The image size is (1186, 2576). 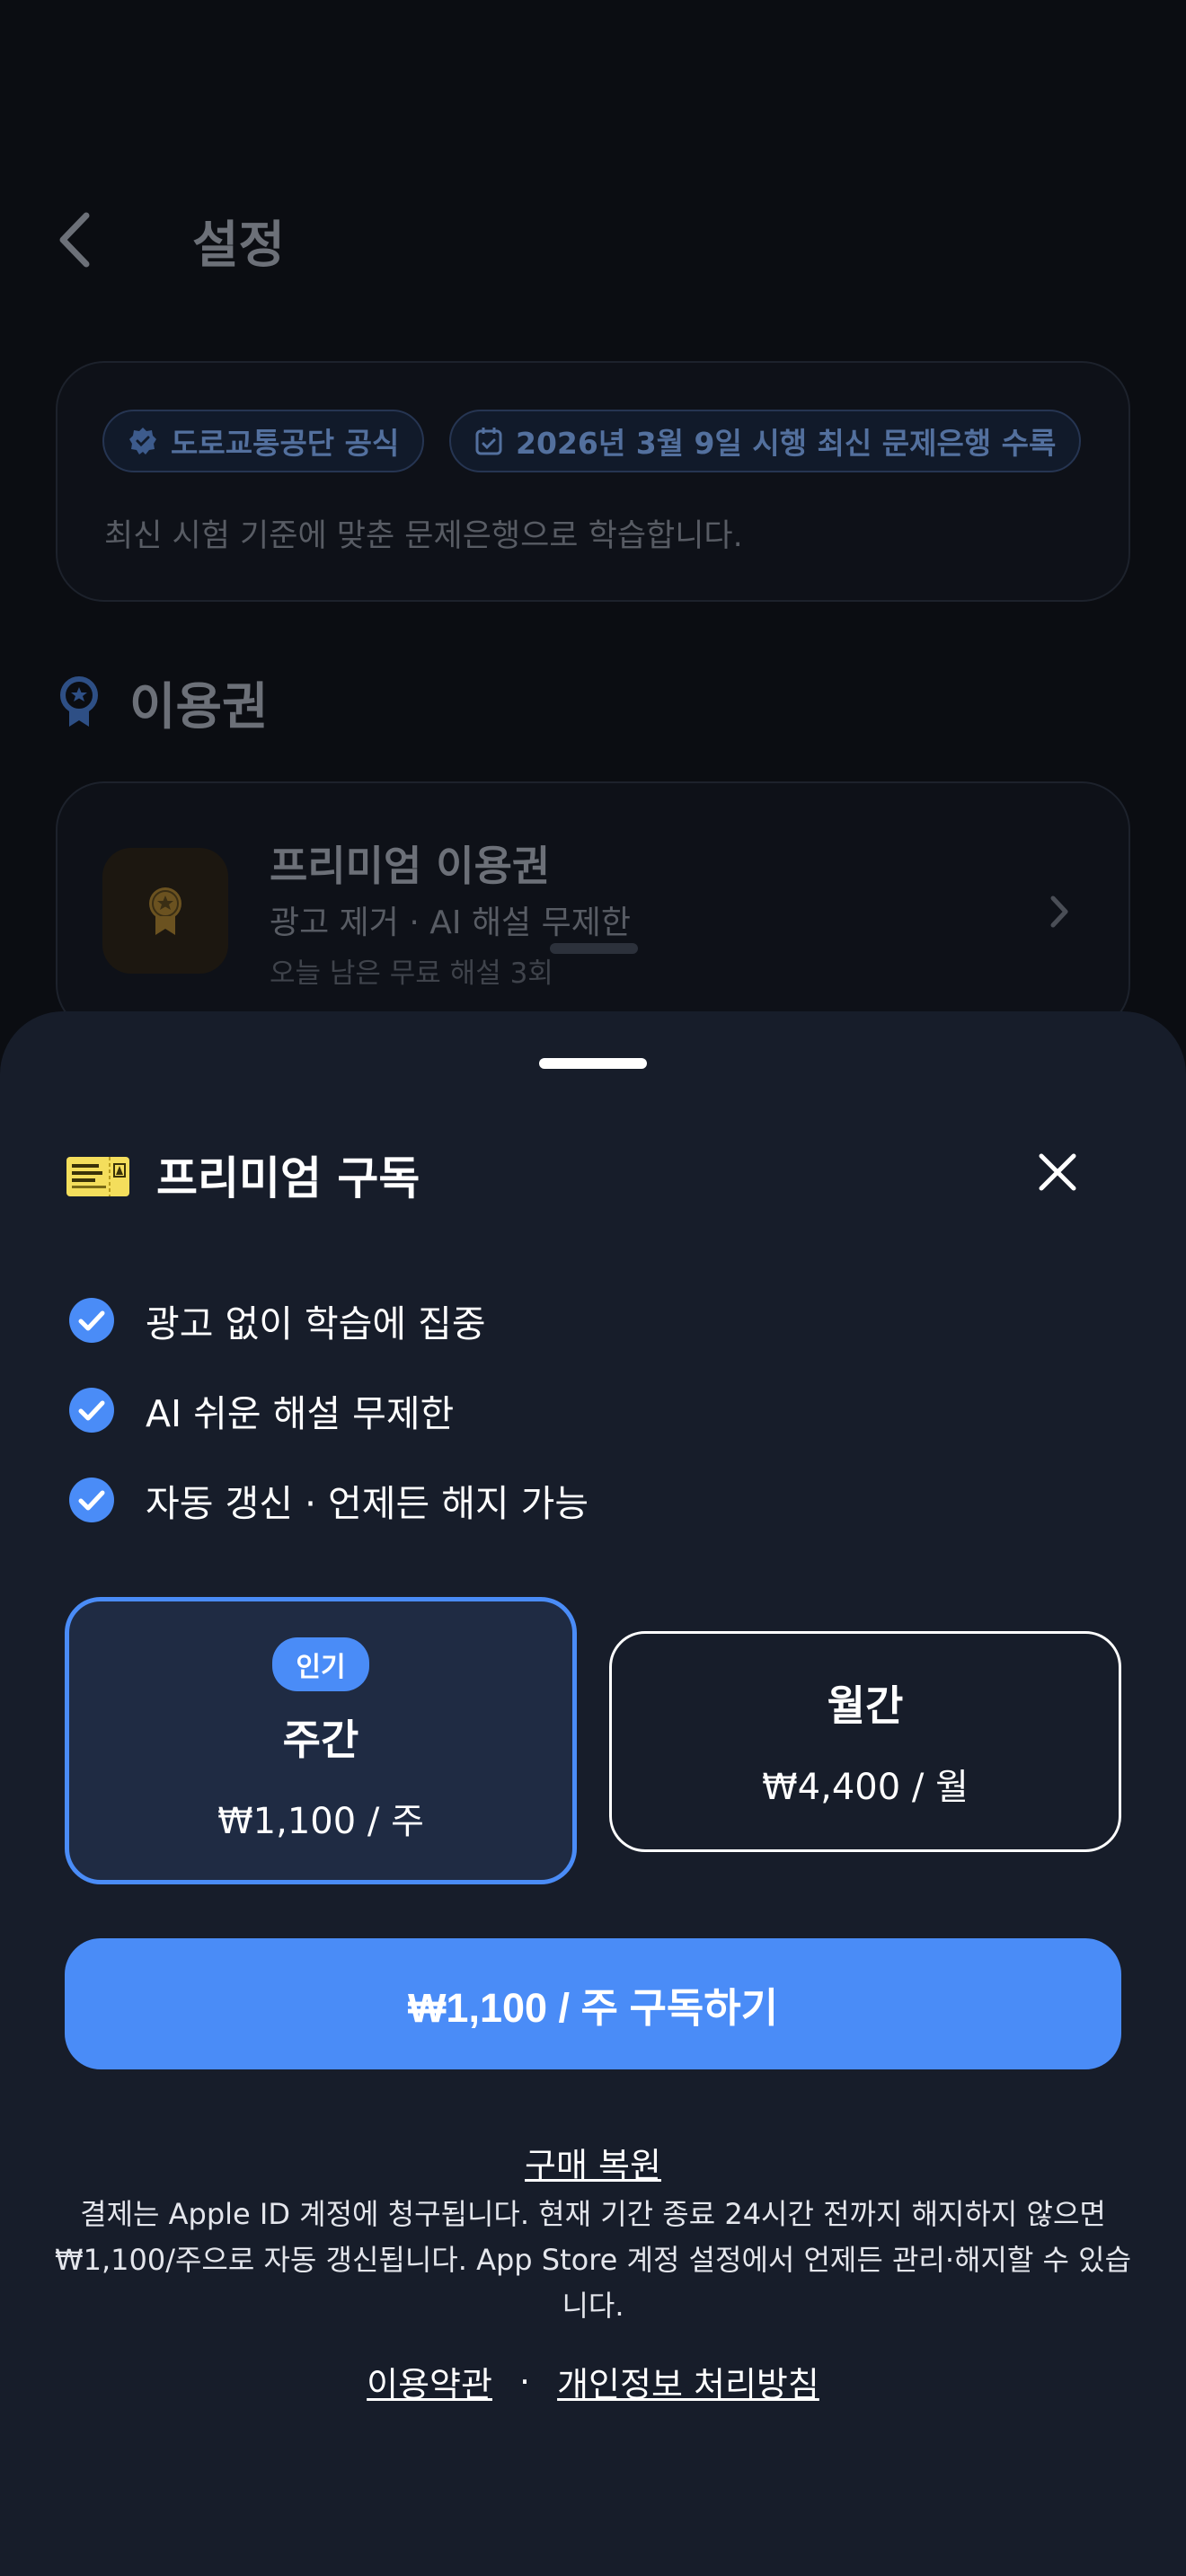 I want to click on plan-weekly-option: 인기 주간 ₩1,100 / 주, so click(x=321, y=1740).